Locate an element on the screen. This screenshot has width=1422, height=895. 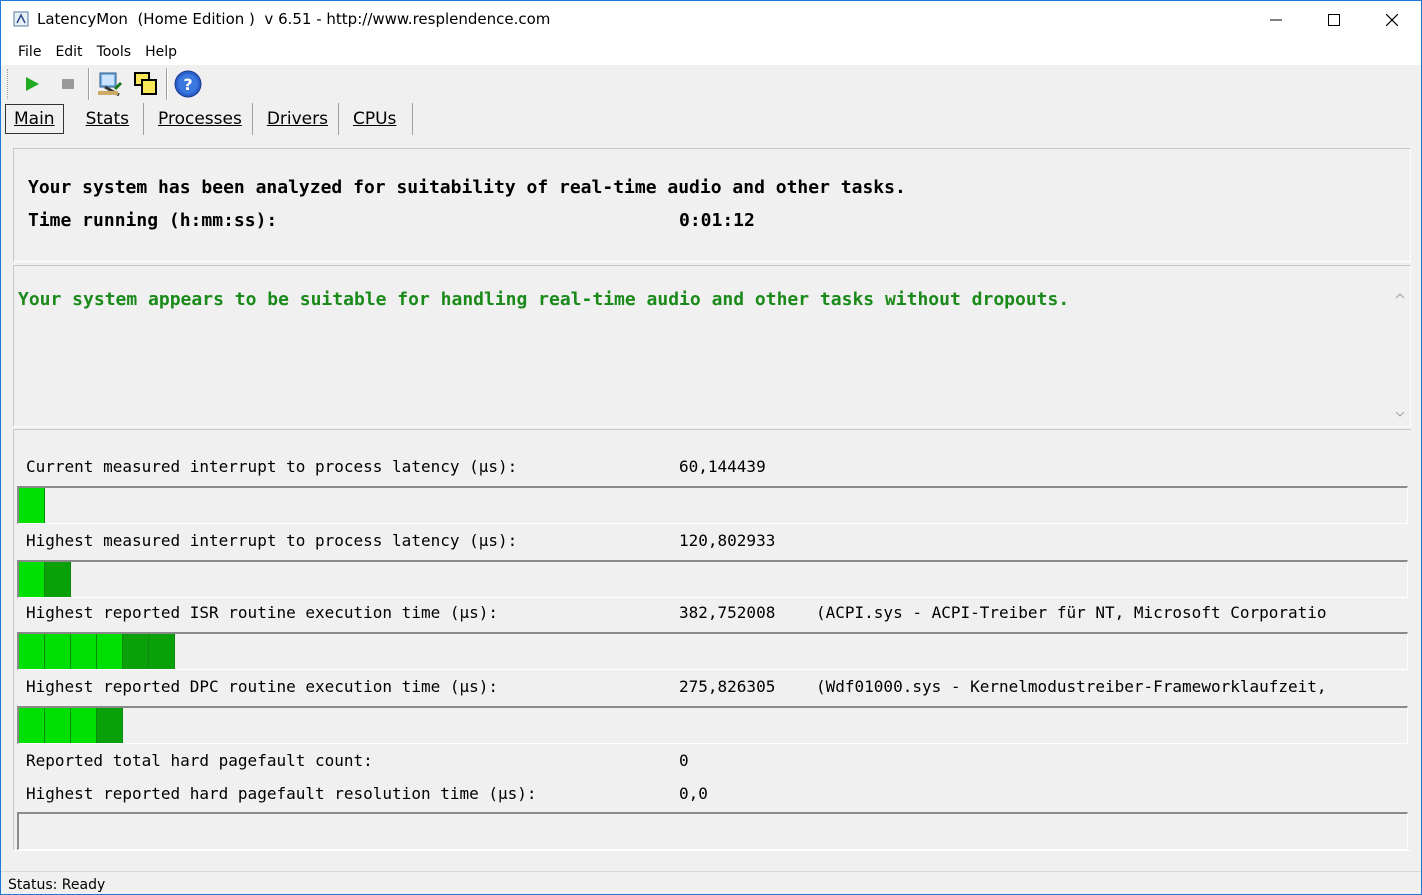
tab-bar: Main Stats Processes Drivers CPUs is located at coordinates (209, 119).